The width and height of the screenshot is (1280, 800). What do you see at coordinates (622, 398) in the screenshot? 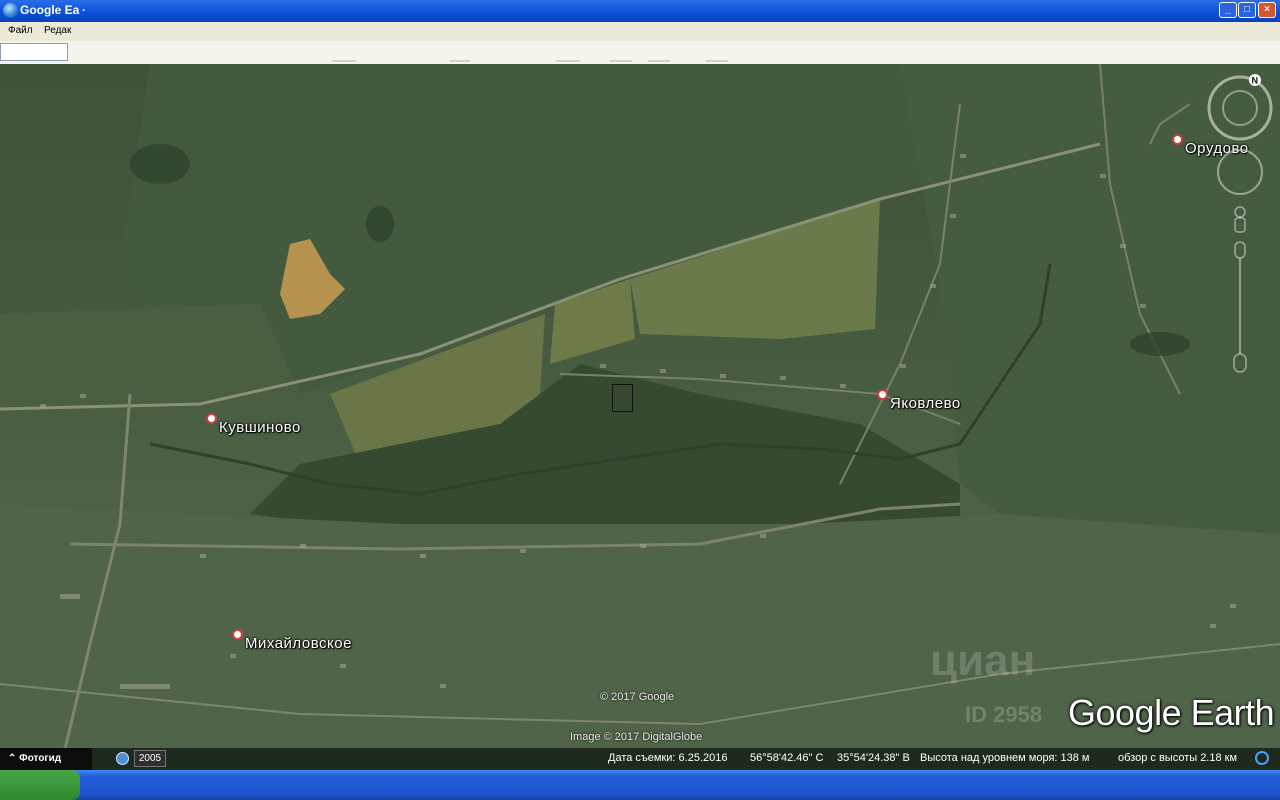
I see `selection-rectangle` at bounding box center [622, 398].